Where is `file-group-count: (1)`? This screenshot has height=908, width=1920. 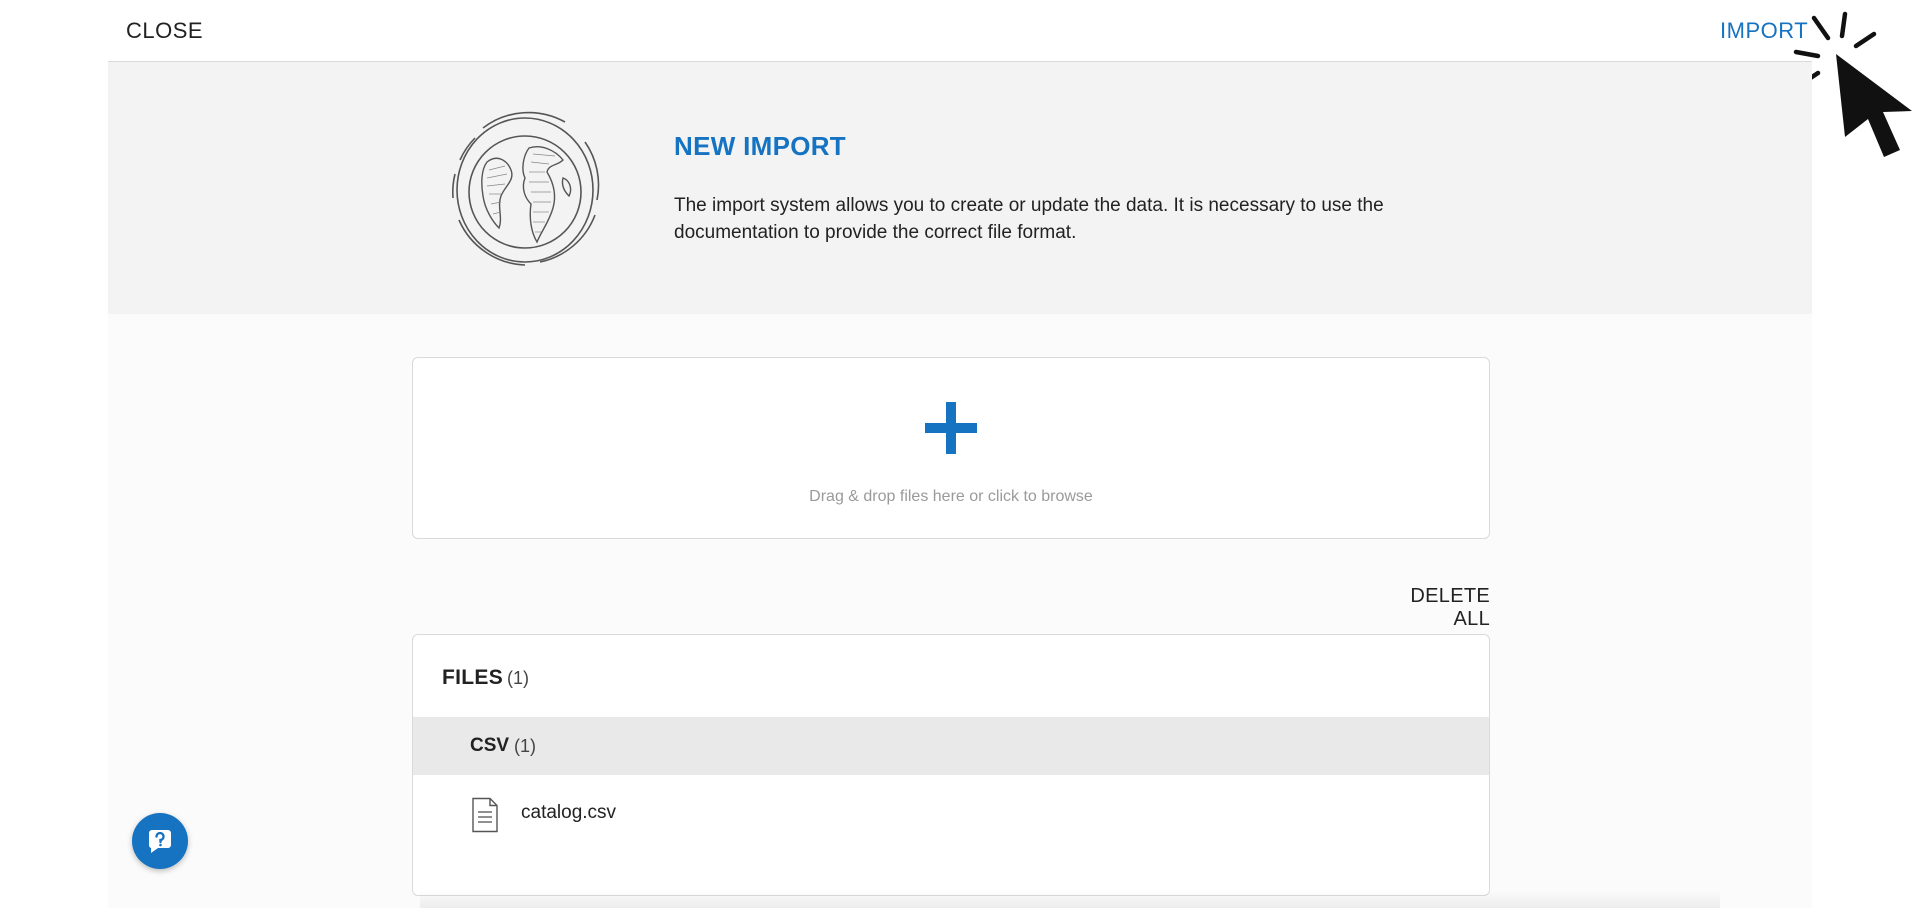
file-group-count: (1) is located at coordinates (525, 746).